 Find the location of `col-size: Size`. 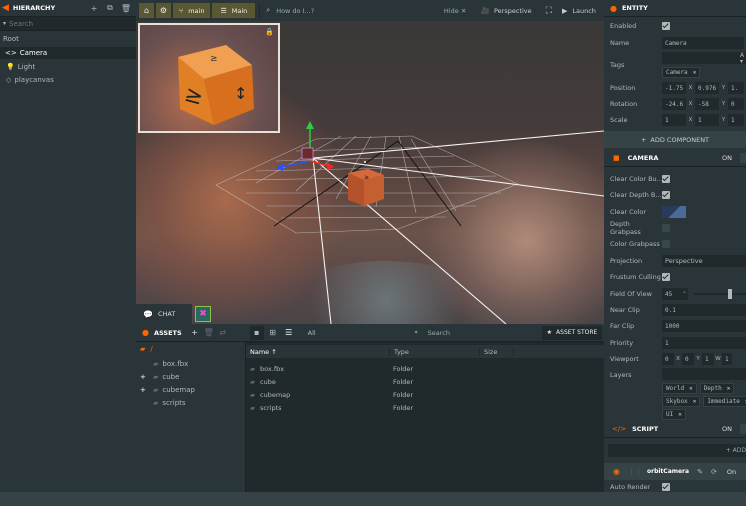

col-size: Size is located at coordinates (497, 351).